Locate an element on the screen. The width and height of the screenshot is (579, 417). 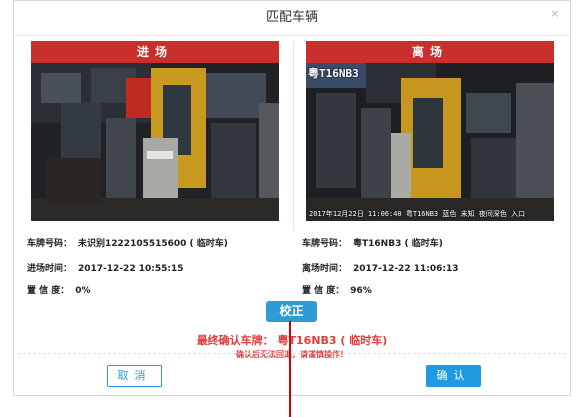
entry-confidence-row: 置 信 度： 0% is located at coordinates (59, 289).